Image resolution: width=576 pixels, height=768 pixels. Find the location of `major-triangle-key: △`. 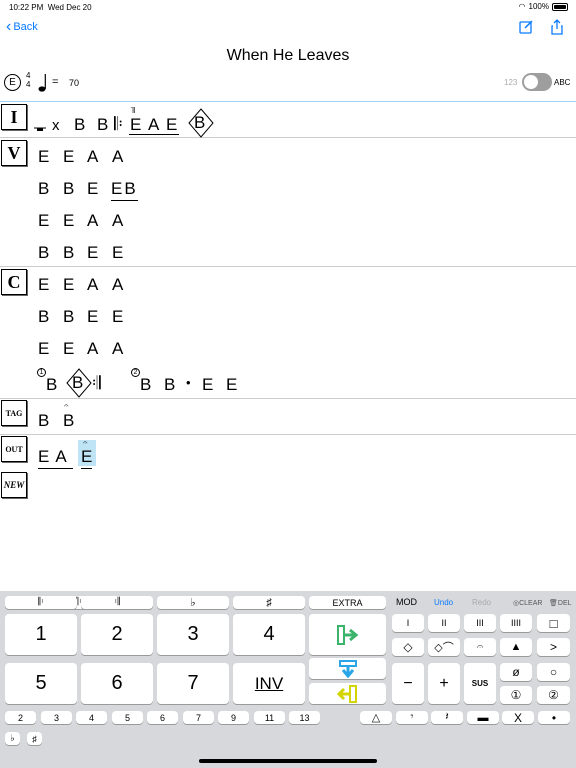

major-triangle-key: △ is located at coordinates (376, 717).